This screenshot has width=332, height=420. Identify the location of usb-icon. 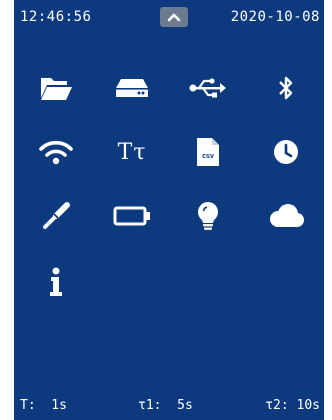
(208, 88).